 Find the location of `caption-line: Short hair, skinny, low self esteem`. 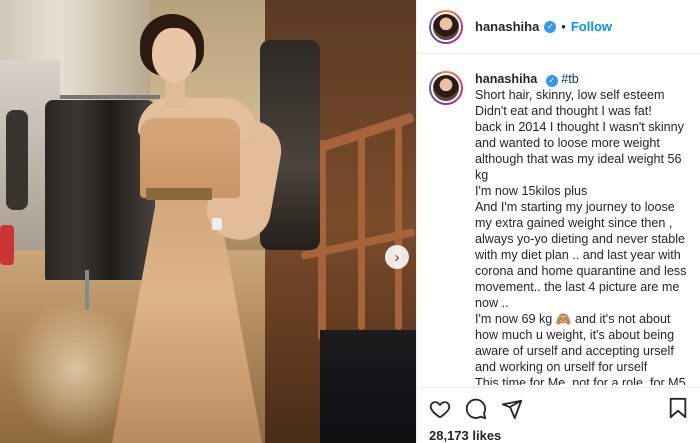

caption-line: Short hair, skinny, low self esteem is located at coordinates (570, 95).